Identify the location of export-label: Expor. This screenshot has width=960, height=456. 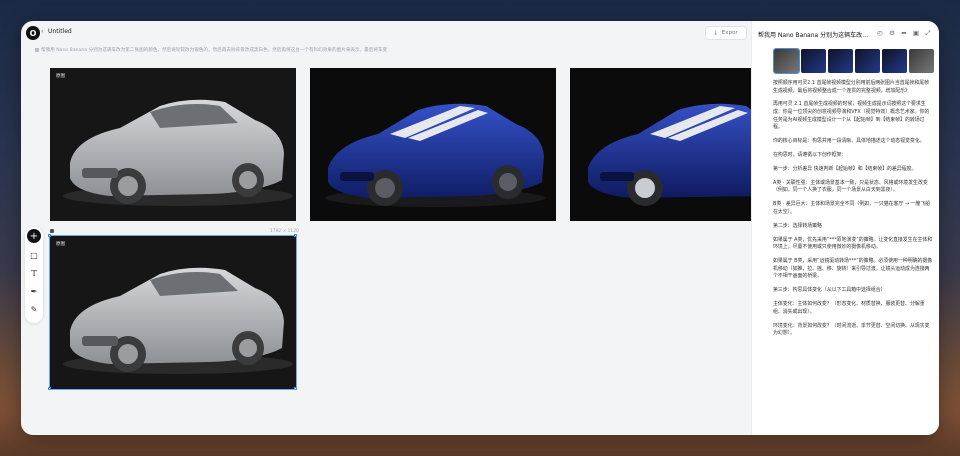
(729, 33).